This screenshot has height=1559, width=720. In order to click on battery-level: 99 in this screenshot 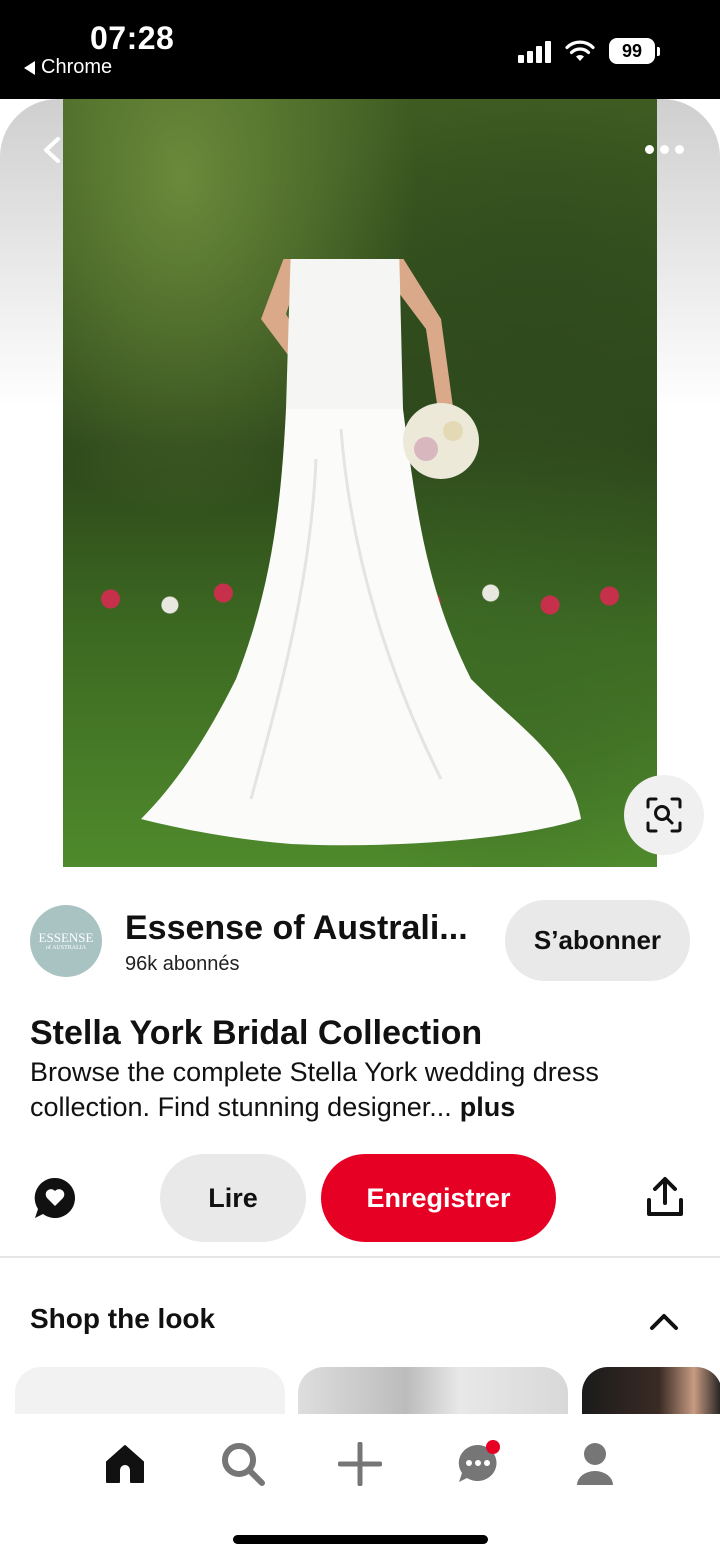, I will do `click(632, 51)`.